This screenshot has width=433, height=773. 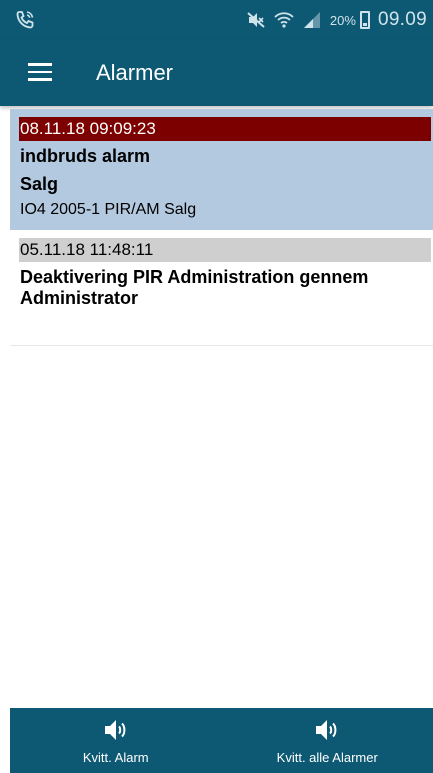 I want to click on acknowledge-alarm-label: Kvitt. Alarm, so click(x=115, y=757).